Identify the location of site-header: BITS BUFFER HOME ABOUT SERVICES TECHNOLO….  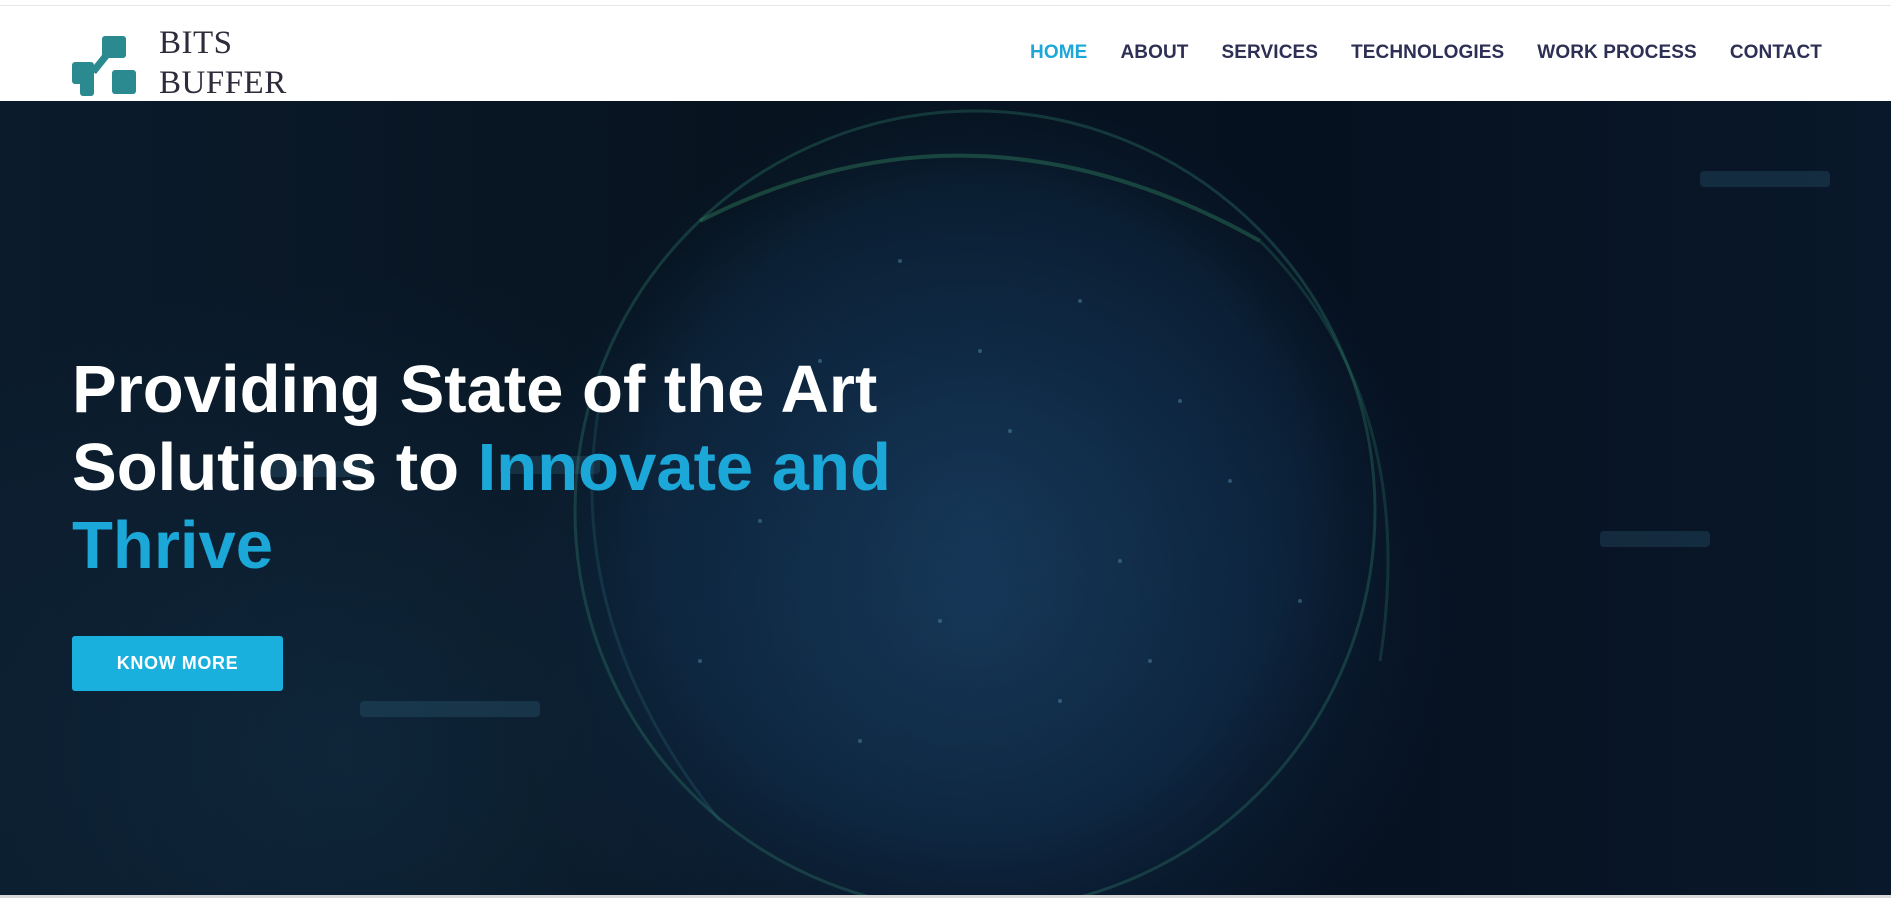
(945, 53).